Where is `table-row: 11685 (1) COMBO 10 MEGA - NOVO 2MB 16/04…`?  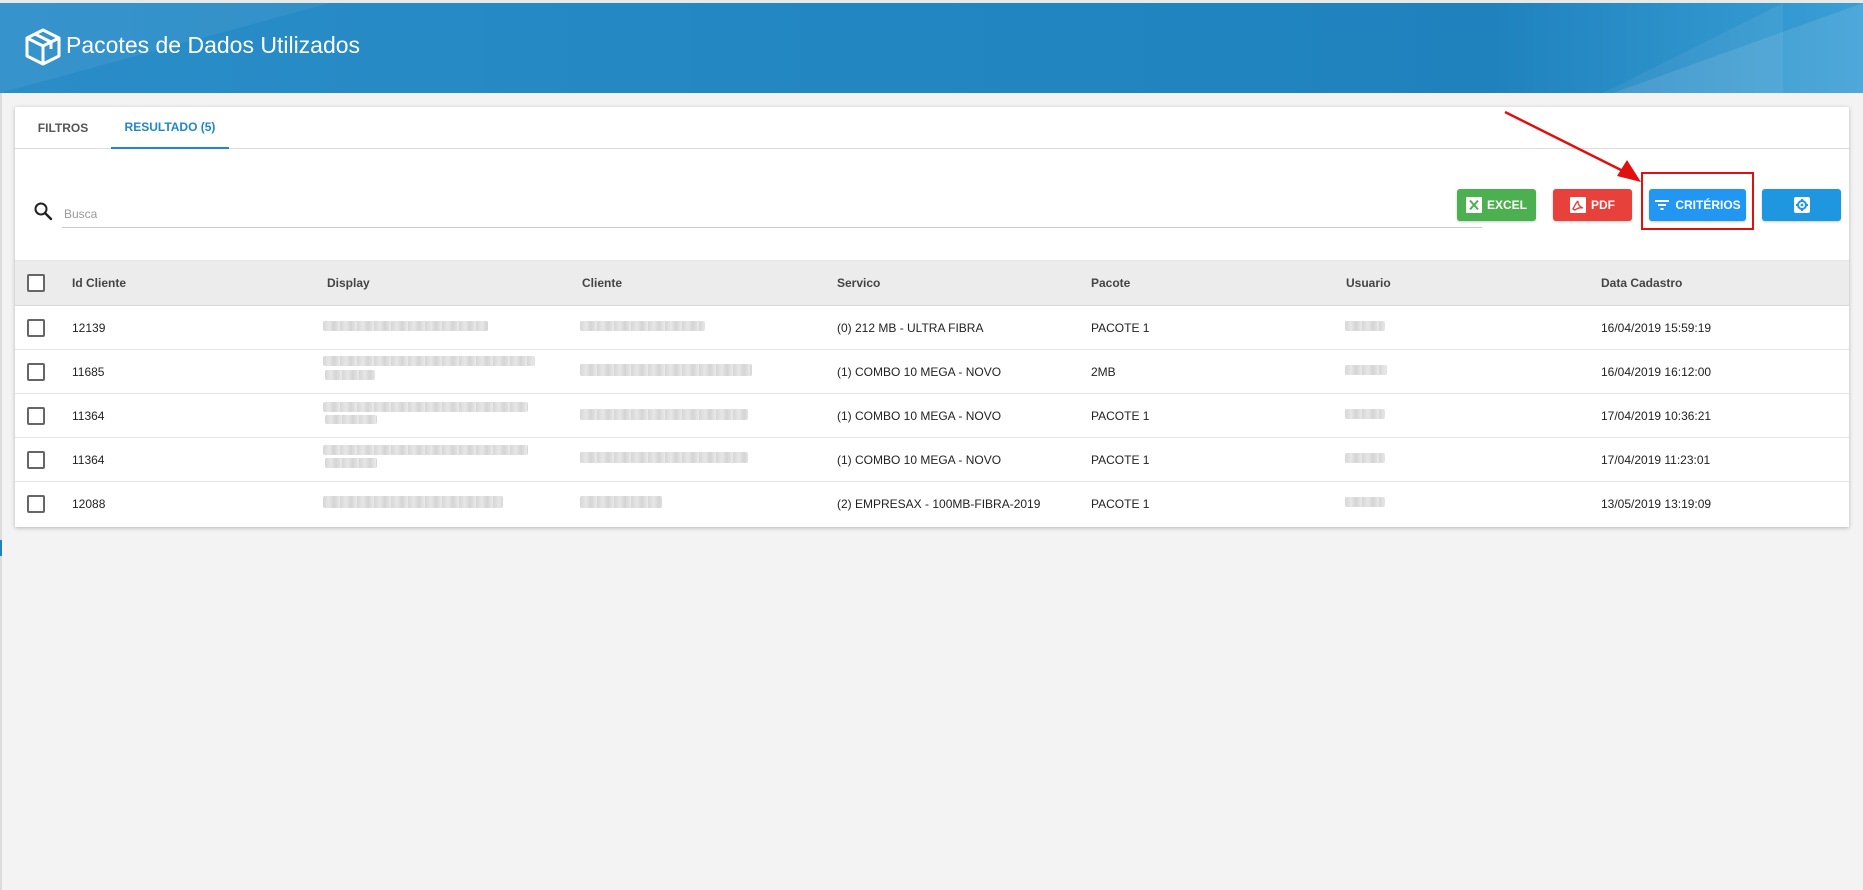 table-row: 11685 (1) COMBO 10 MEGA - NOVO 2MB 16/04… is located at coordinates (932, 372).